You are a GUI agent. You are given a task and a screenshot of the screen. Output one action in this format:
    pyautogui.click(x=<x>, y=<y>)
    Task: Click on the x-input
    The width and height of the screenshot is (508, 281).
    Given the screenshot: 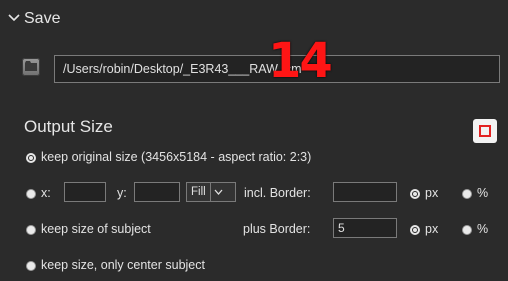 What is the action you would take?
    pyautogui.click(x=85, y=192)
    